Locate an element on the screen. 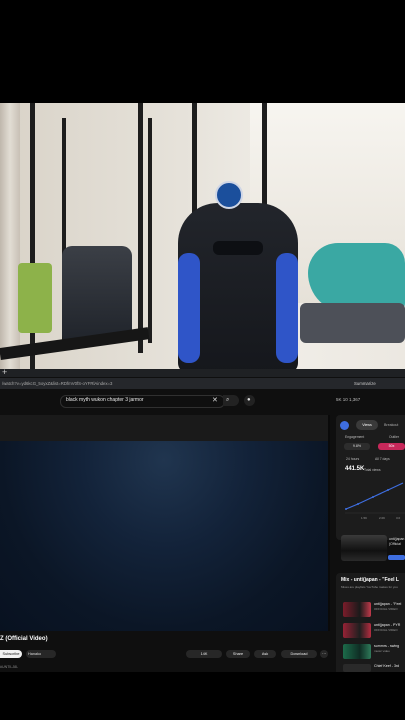 The image size is (405, 720). views-line is located at coordinates (374, 496).